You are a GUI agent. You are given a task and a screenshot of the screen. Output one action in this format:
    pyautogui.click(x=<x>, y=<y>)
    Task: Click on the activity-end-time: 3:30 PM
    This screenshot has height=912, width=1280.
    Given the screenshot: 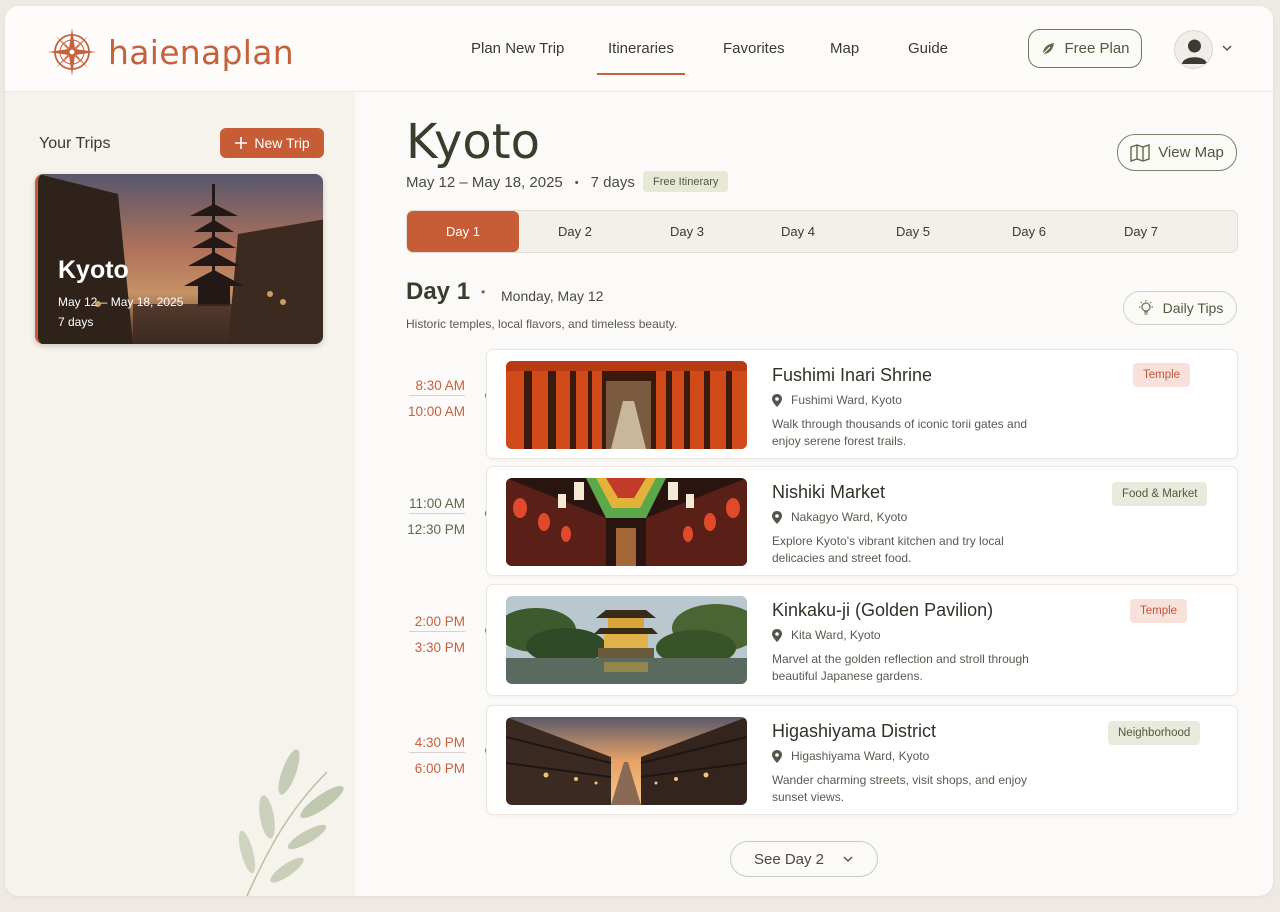 What is the action you would take?
    pyautogui.click(x=439, y=647)
    